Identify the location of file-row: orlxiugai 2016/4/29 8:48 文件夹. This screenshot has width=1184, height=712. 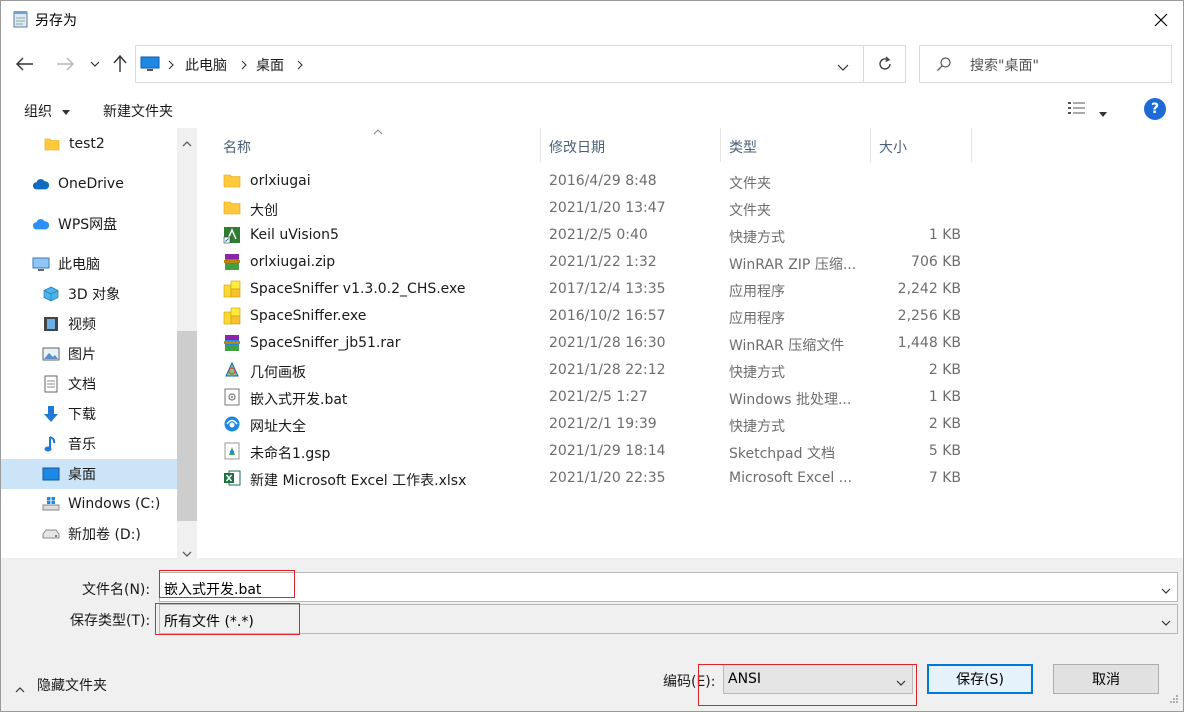
(599, 182).